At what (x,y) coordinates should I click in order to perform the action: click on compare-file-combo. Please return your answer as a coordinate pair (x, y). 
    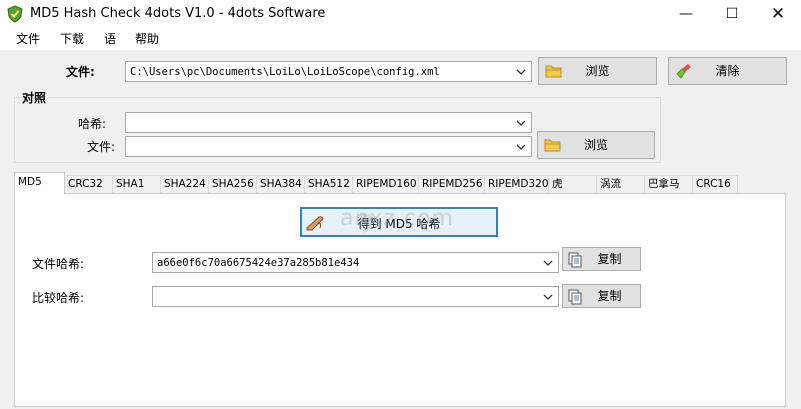
    Looking at the image, I should click on (328, 146).